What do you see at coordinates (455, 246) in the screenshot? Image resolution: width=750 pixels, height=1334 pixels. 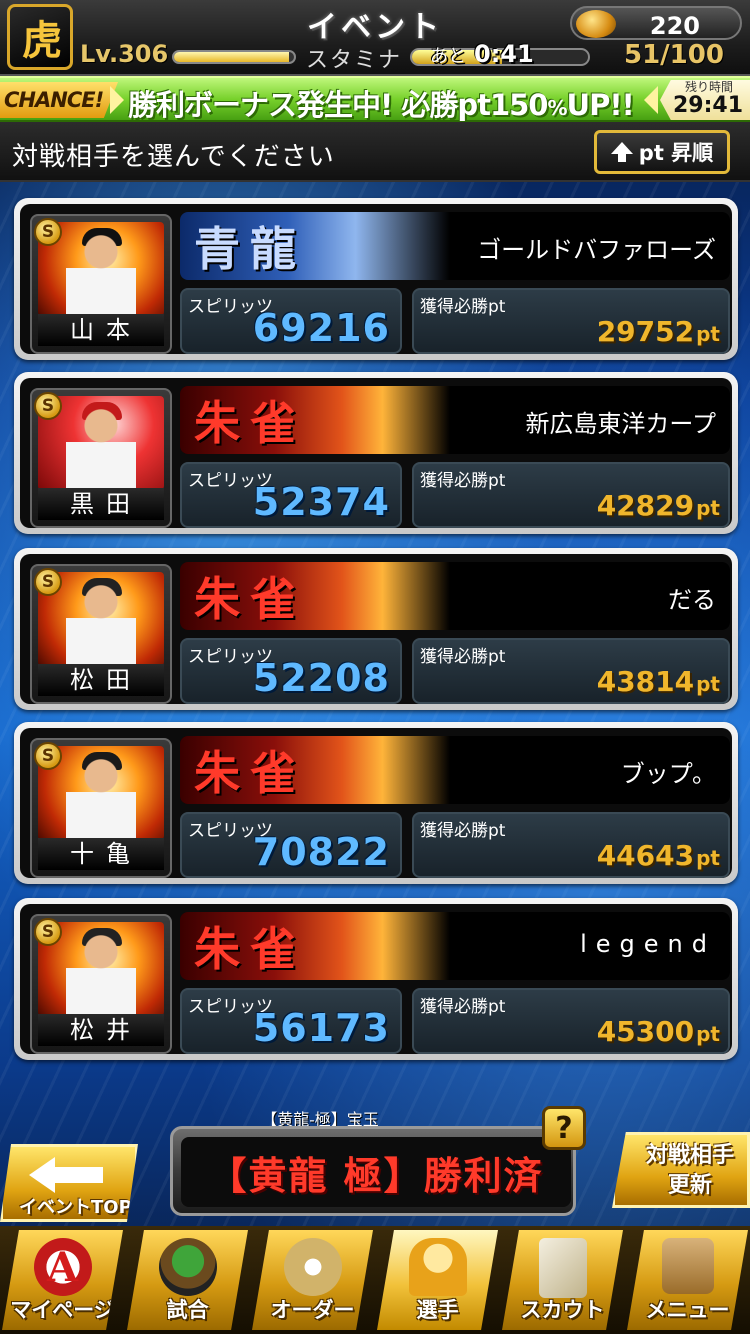 I see `team-banner: 青龍 ゴールドバファローズ` at bounding box center [455, 246].